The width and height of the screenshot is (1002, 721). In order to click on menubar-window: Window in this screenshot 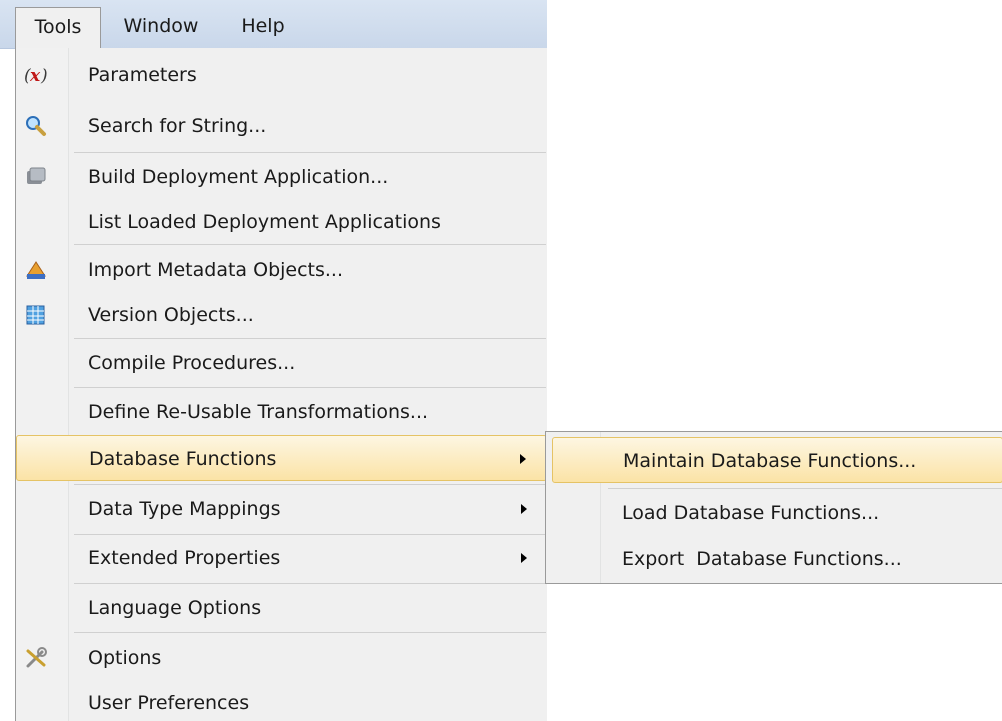, I will do `click(161, 27)`.